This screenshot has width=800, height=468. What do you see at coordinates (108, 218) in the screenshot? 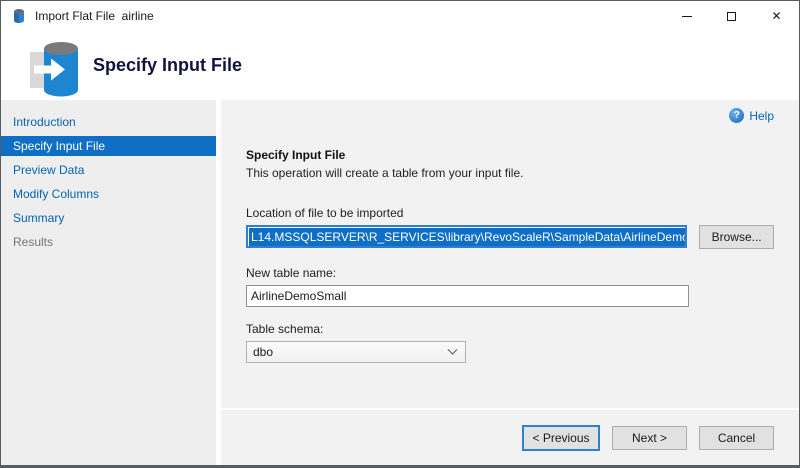
I see `sidebar-item-summary: Summary` at bounding box center [108, 218].